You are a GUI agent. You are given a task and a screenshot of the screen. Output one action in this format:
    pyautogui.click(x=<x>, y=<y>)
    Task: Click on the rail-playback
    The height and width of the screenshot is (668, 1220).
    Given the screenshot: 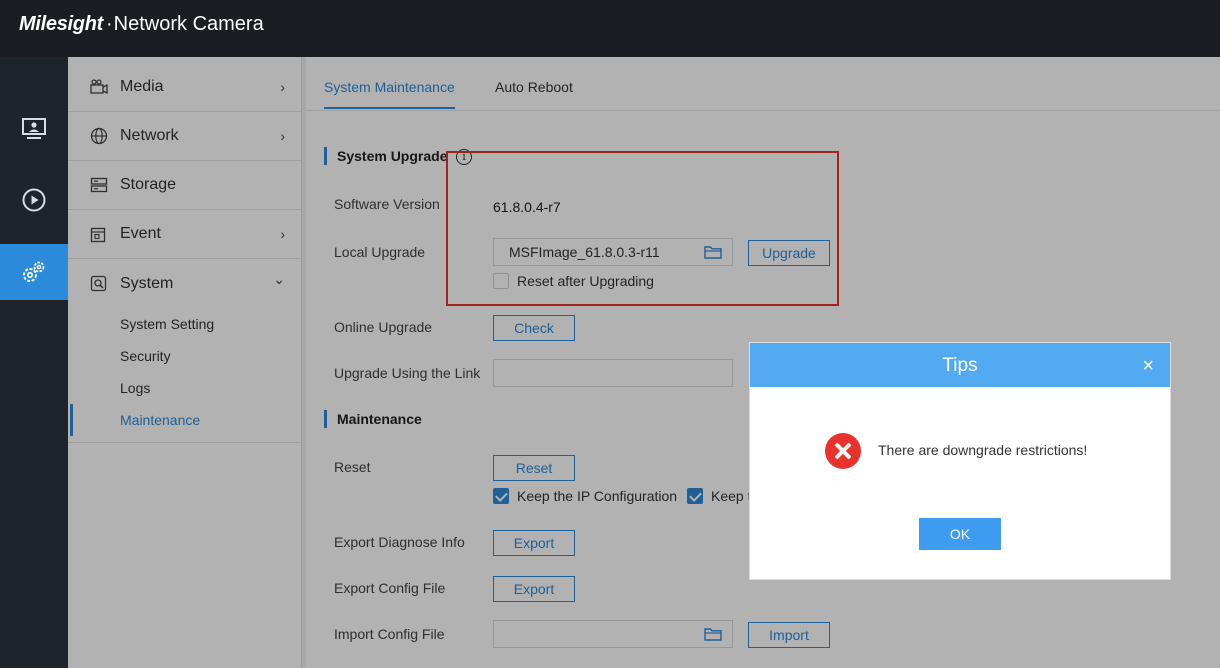 What is the action you would take?
    pyautogui.click(x=34, y=200)
    